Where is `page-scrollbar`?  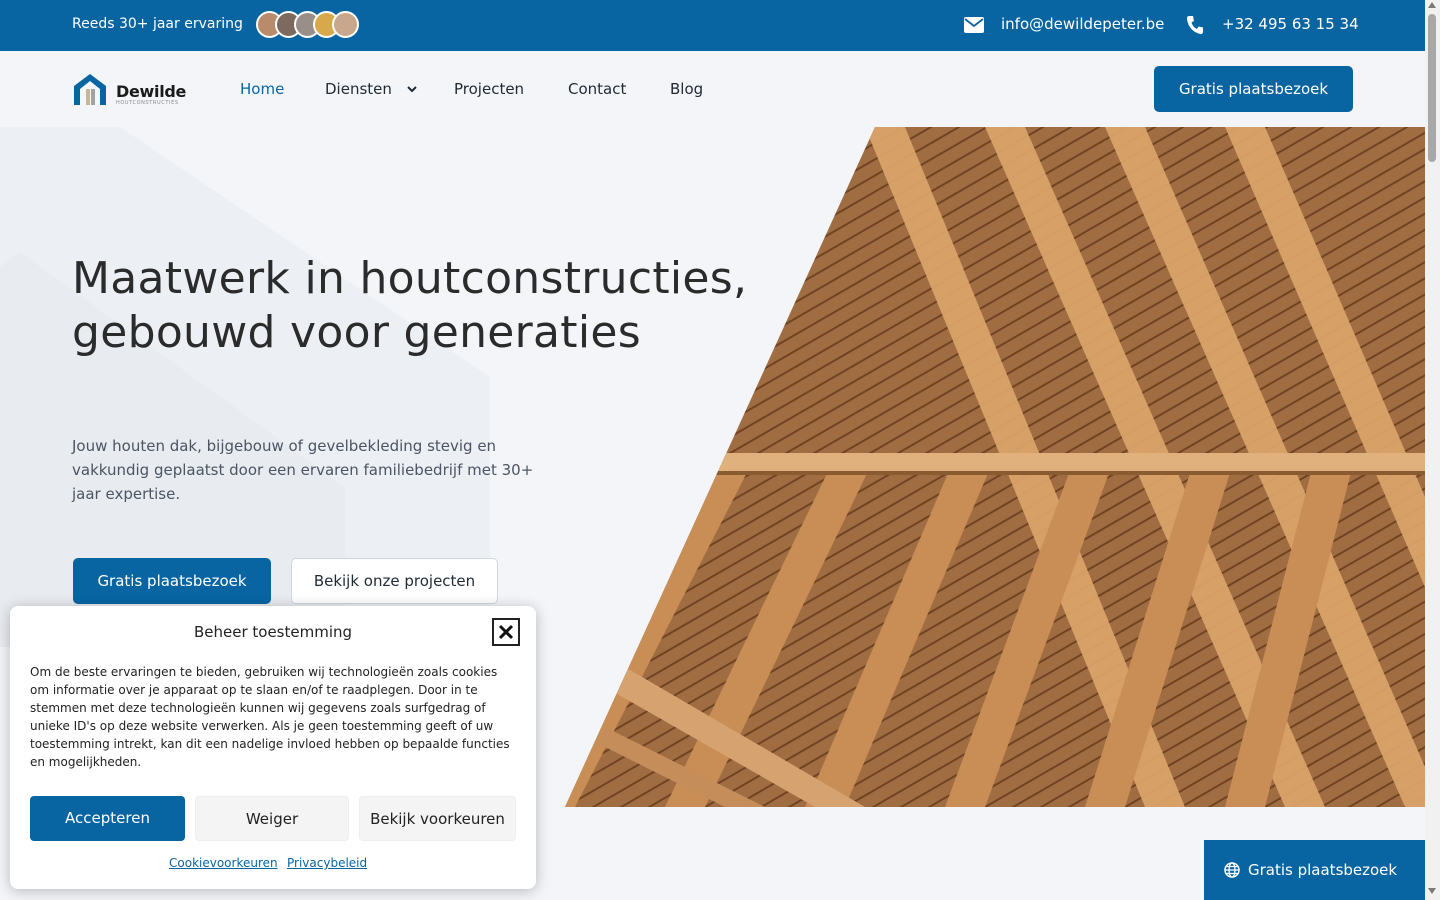
page-scrollbar is located at coordinates (1432, 450).